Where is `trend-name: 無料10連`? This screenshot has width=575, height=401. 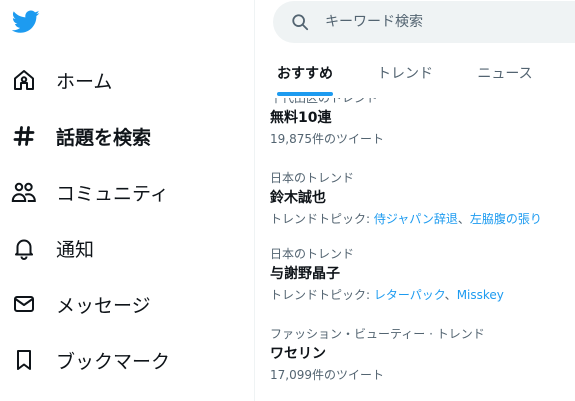
trend-name: 無料10連 is located at coordinates (301, 118).